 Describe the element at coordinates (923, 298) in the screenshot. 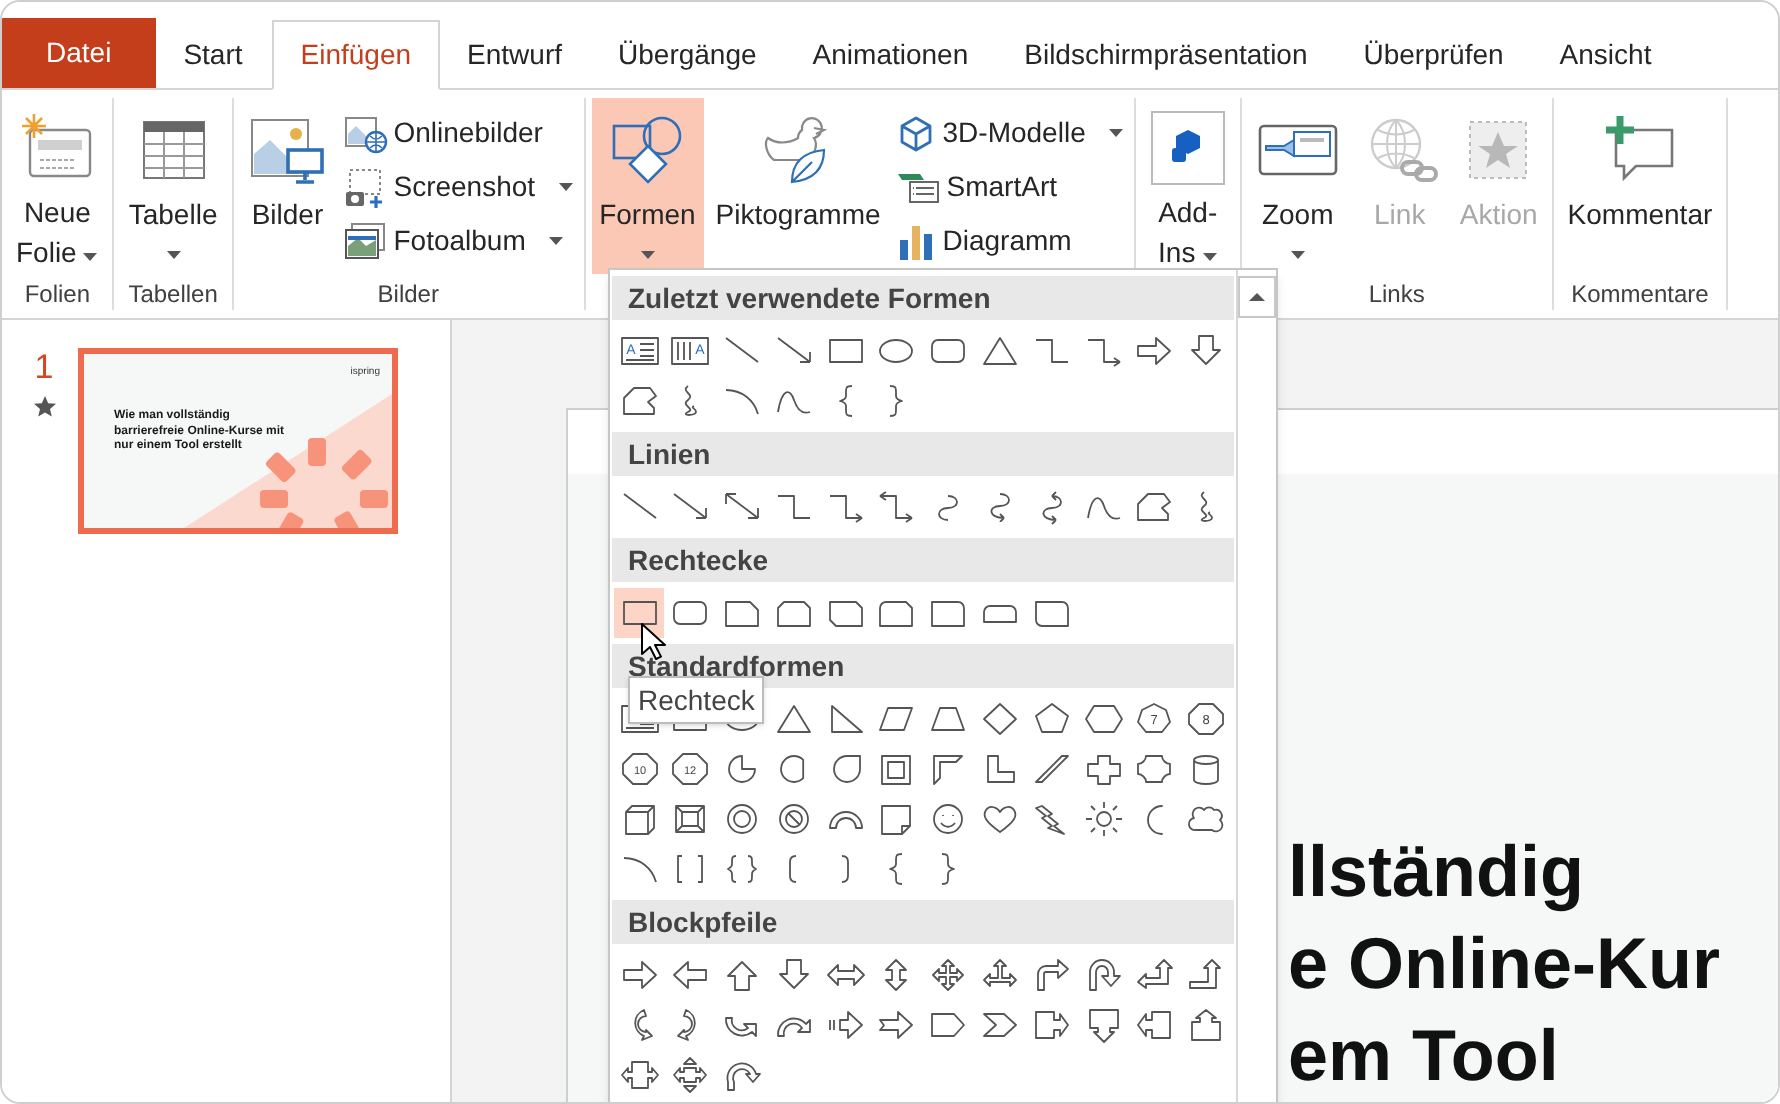

I see `section-header: Zuletzt verwendete Formen` at that location.